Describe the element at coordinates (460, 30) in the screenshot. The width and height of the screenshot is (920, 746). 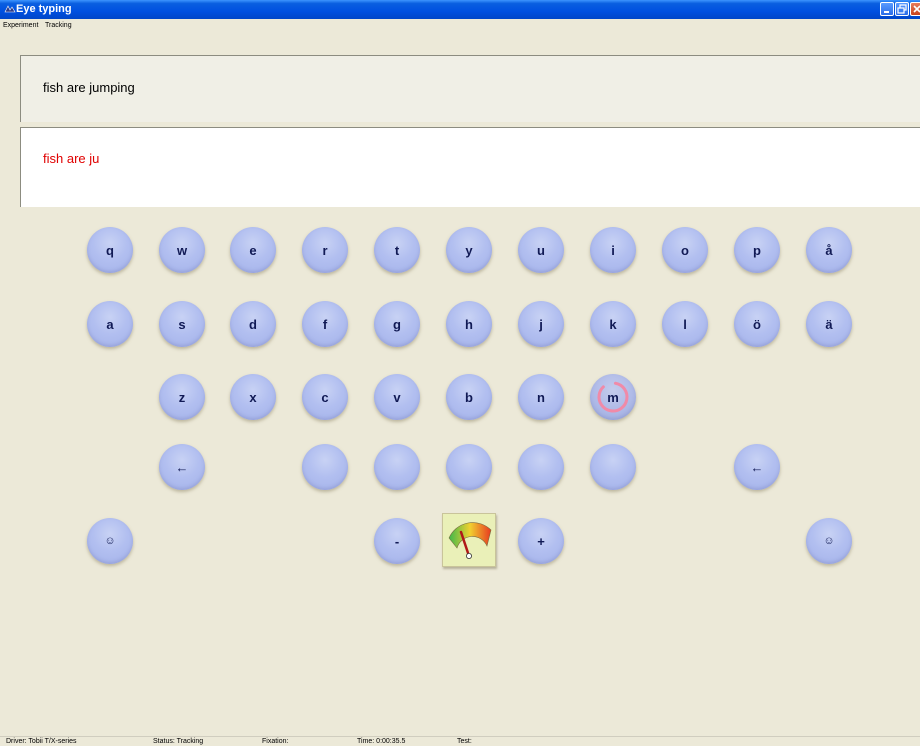
I see `menu-bar: Experiment Tracking` at that location.